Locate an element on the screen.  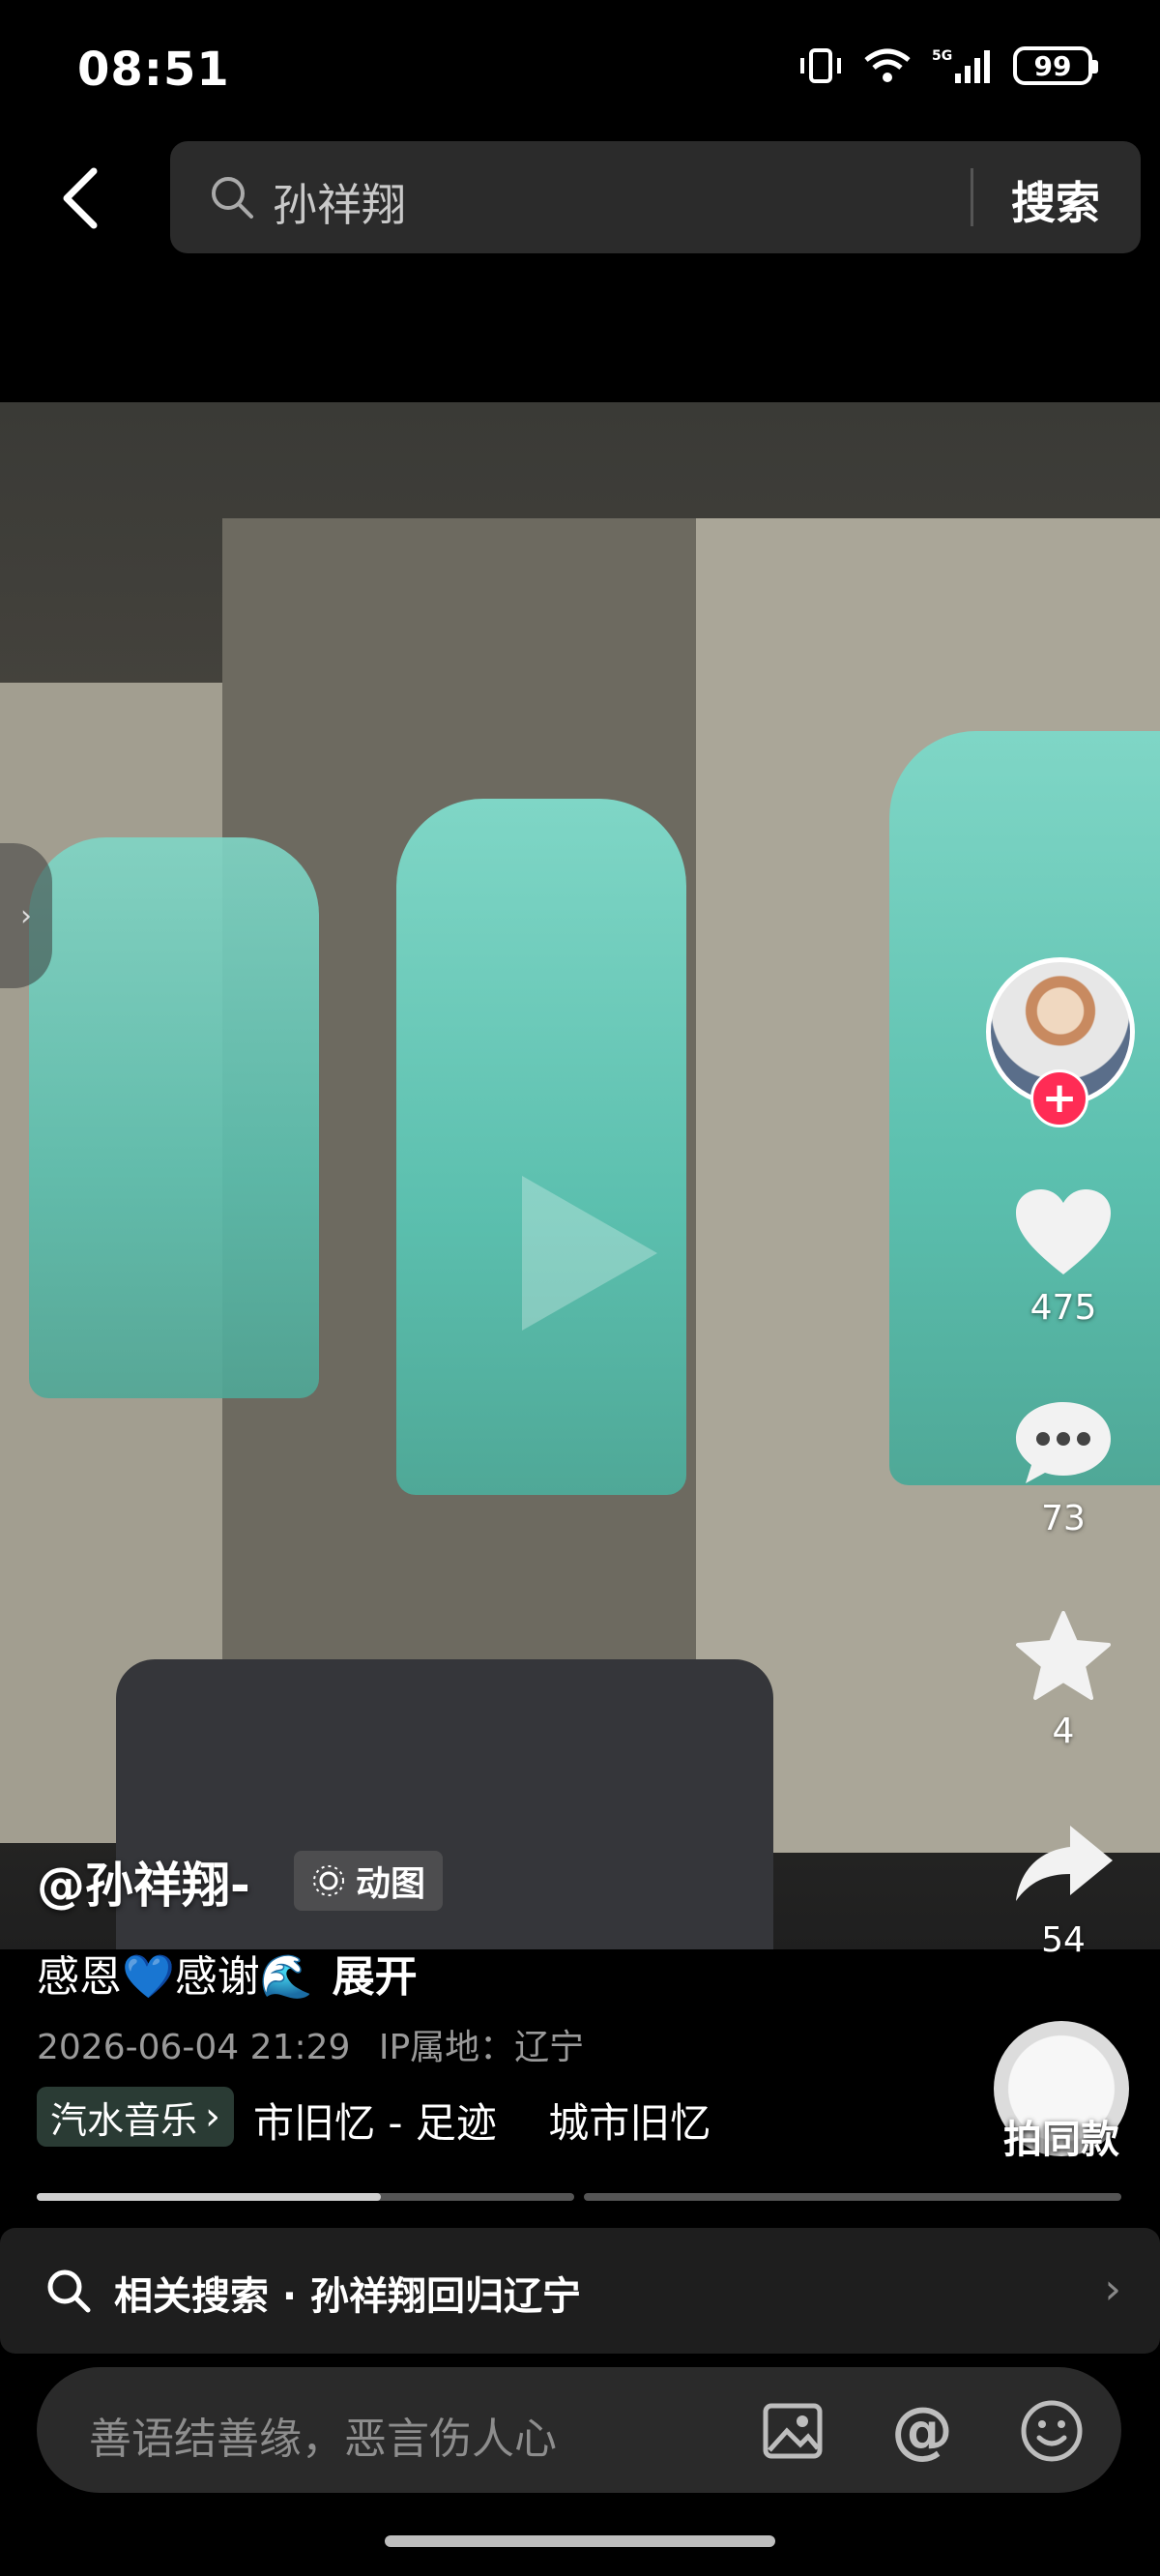
back-button is located at coordinates (80, 198).